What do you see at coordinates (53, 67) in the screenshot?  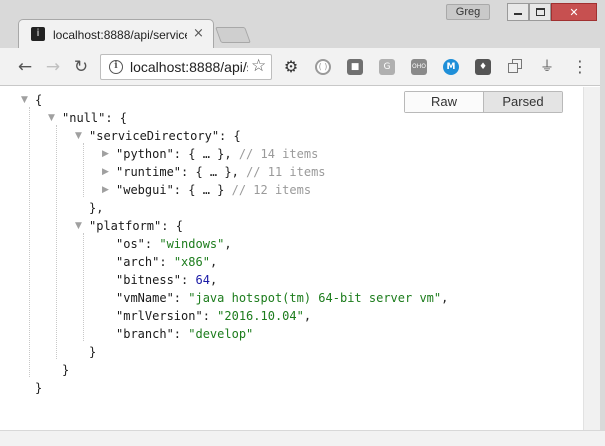 I see `forward-button: →` at bounding box center [53, 67].